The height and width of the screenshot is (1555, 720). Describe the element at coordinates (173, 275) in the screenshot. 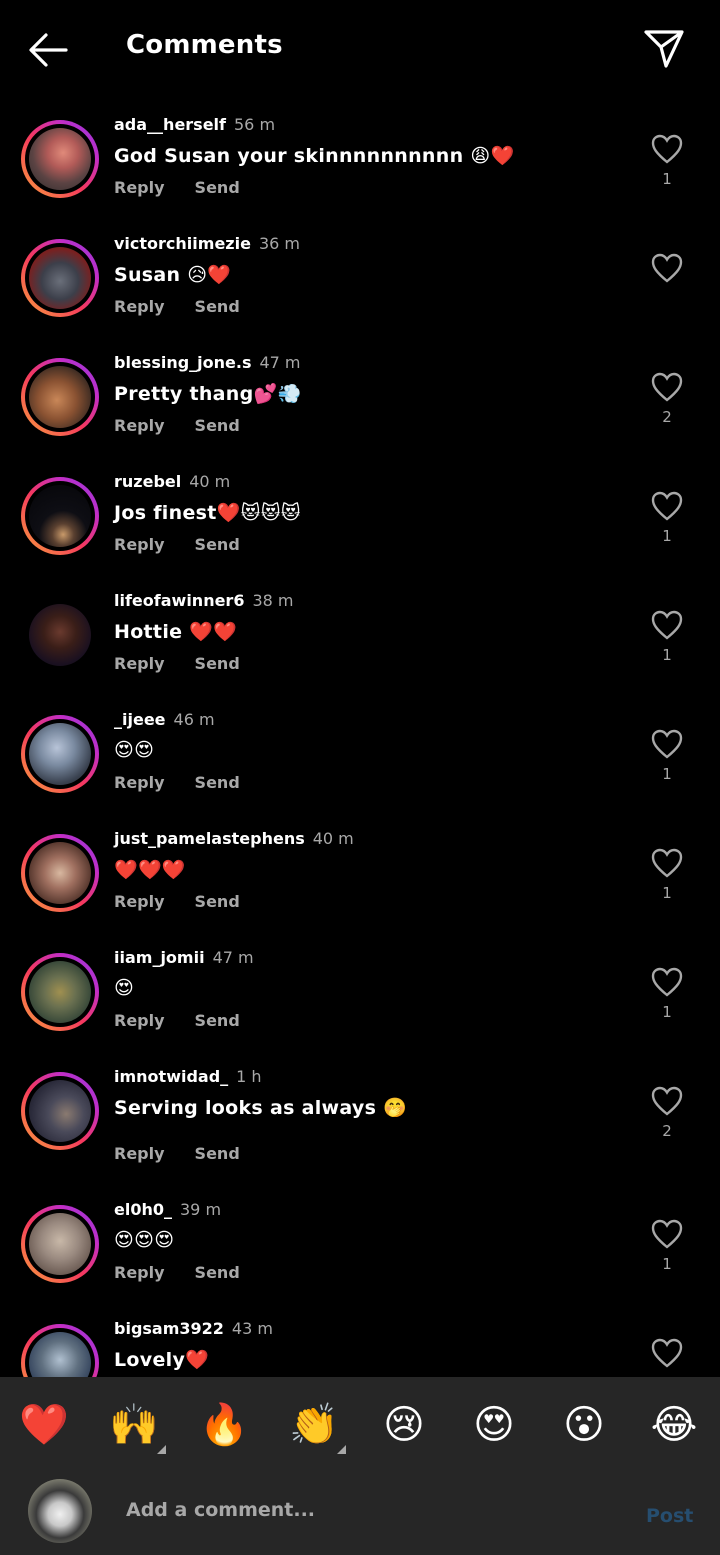

I see `comment-text: Susan 😥❤️` at that location.